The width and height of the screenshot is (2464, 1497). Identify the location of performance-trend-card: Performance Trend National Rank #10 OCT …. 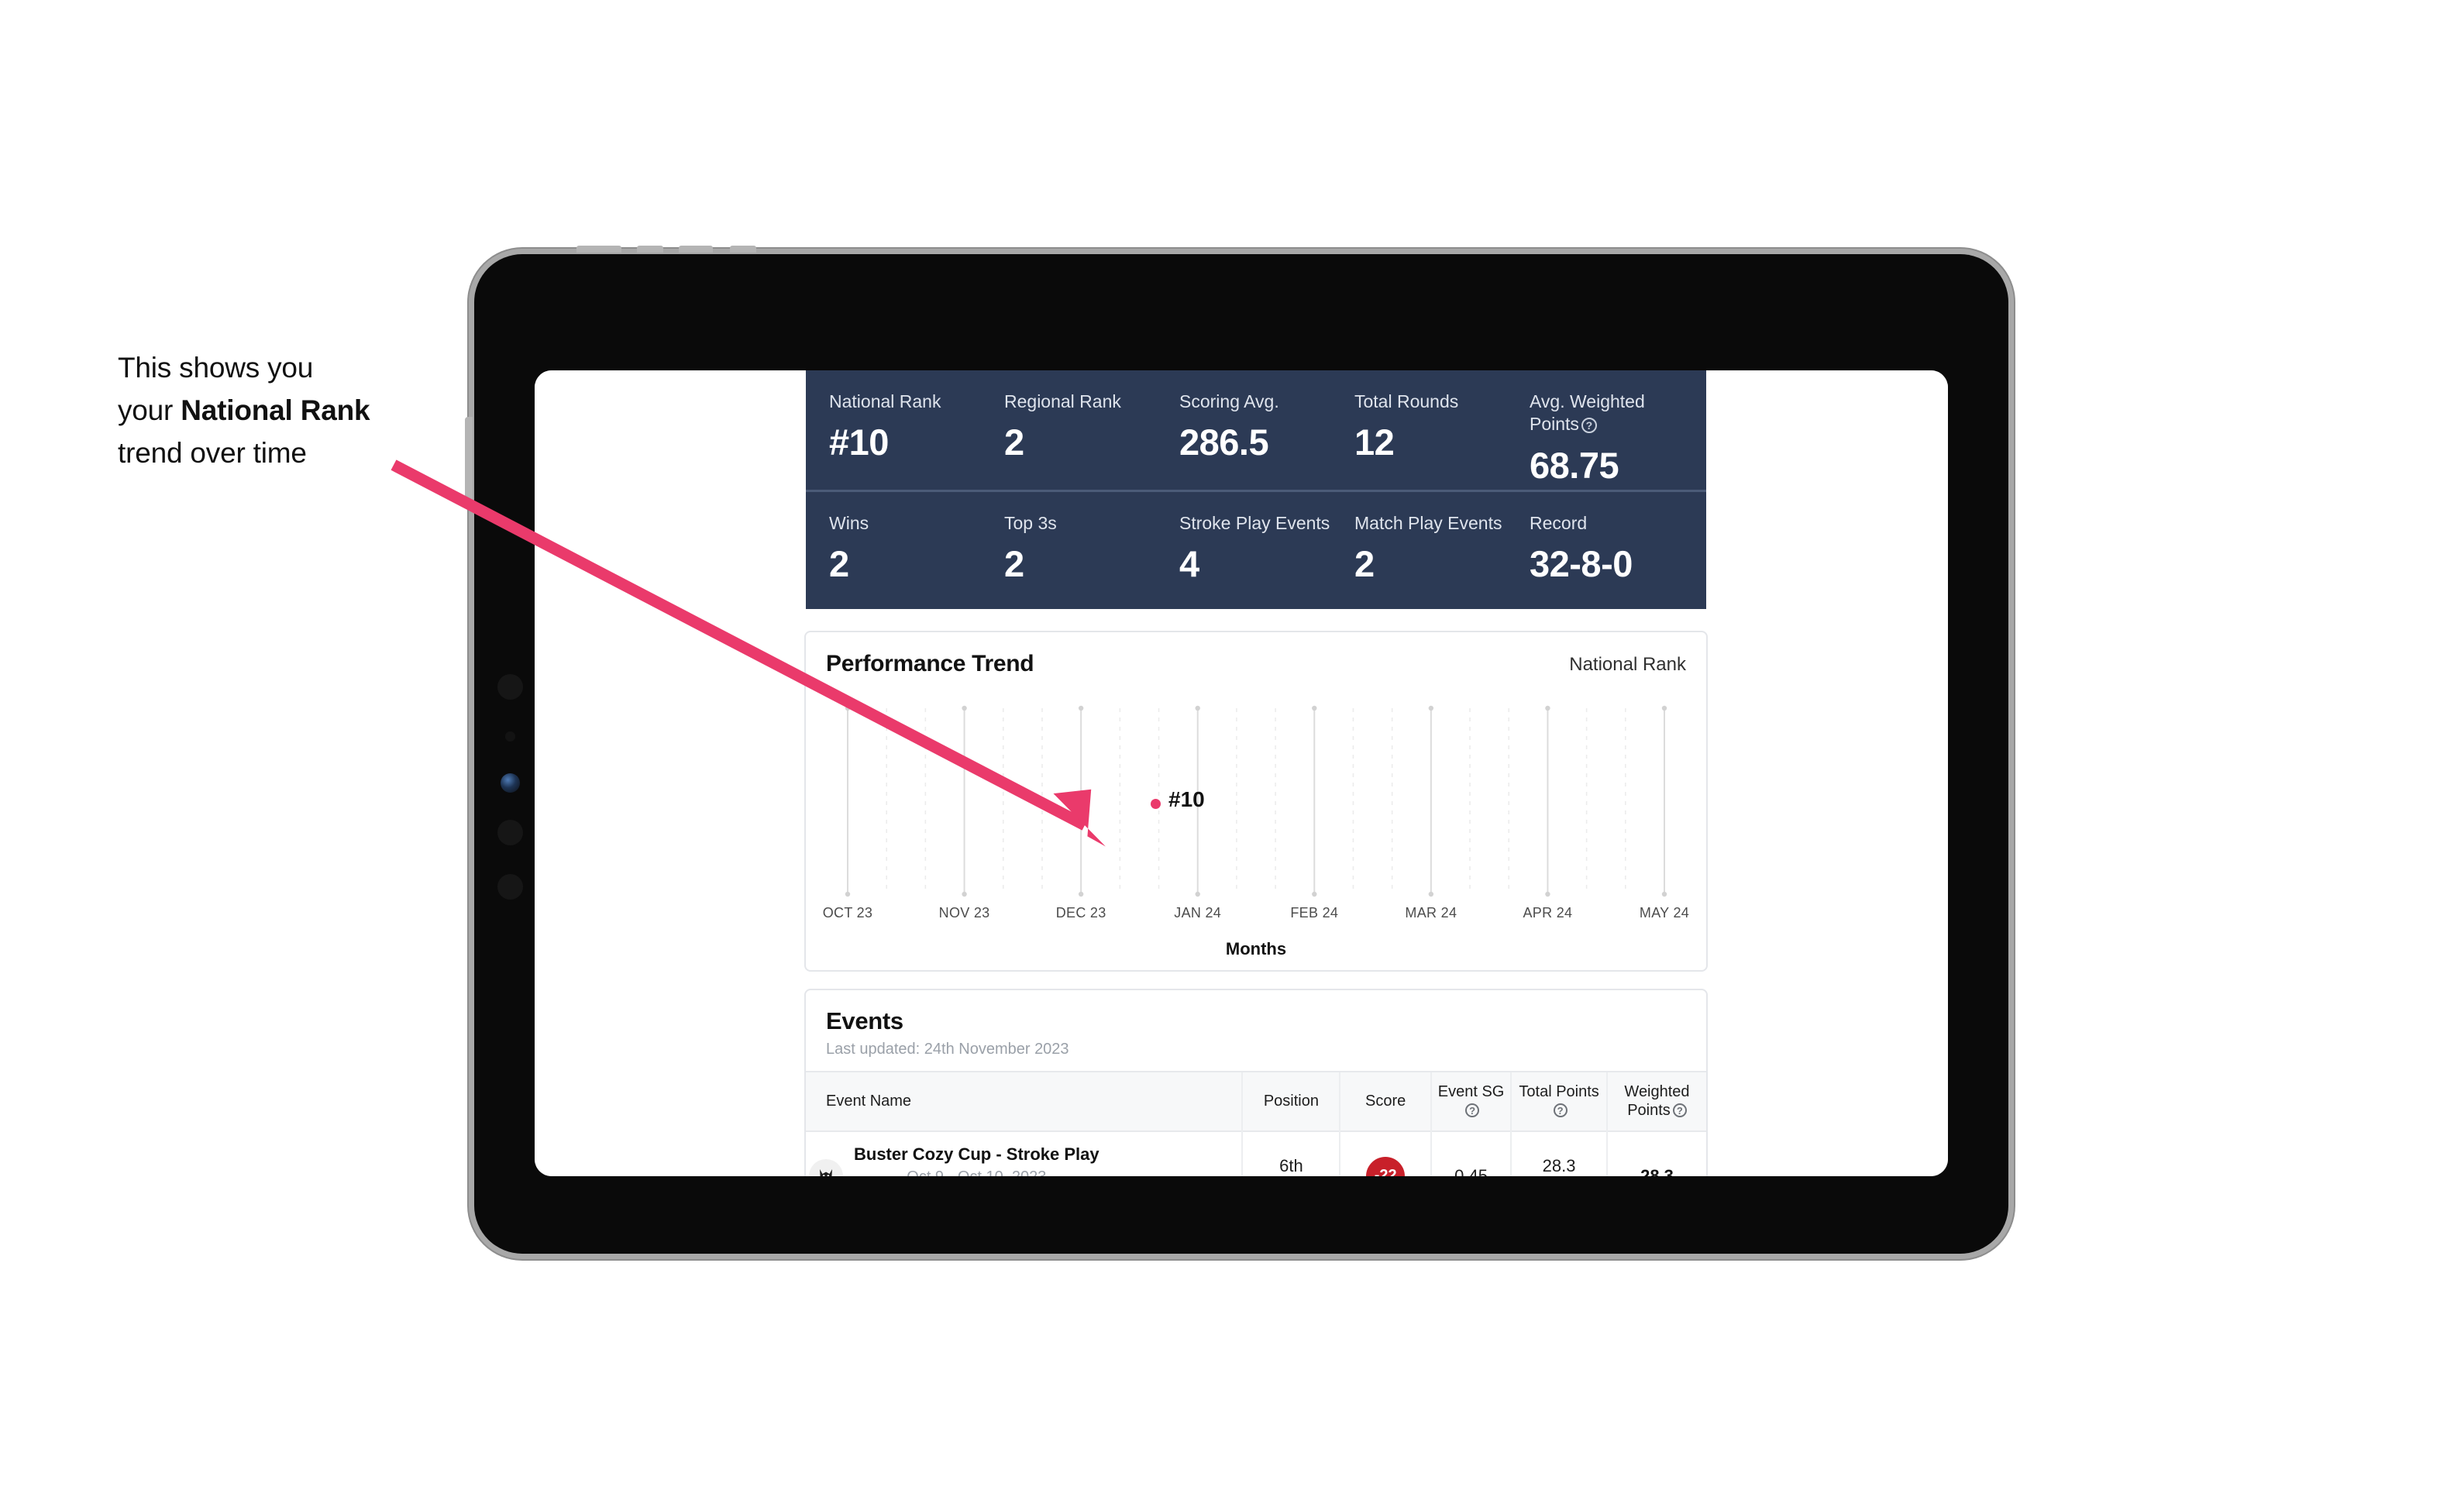
(1256, 802).